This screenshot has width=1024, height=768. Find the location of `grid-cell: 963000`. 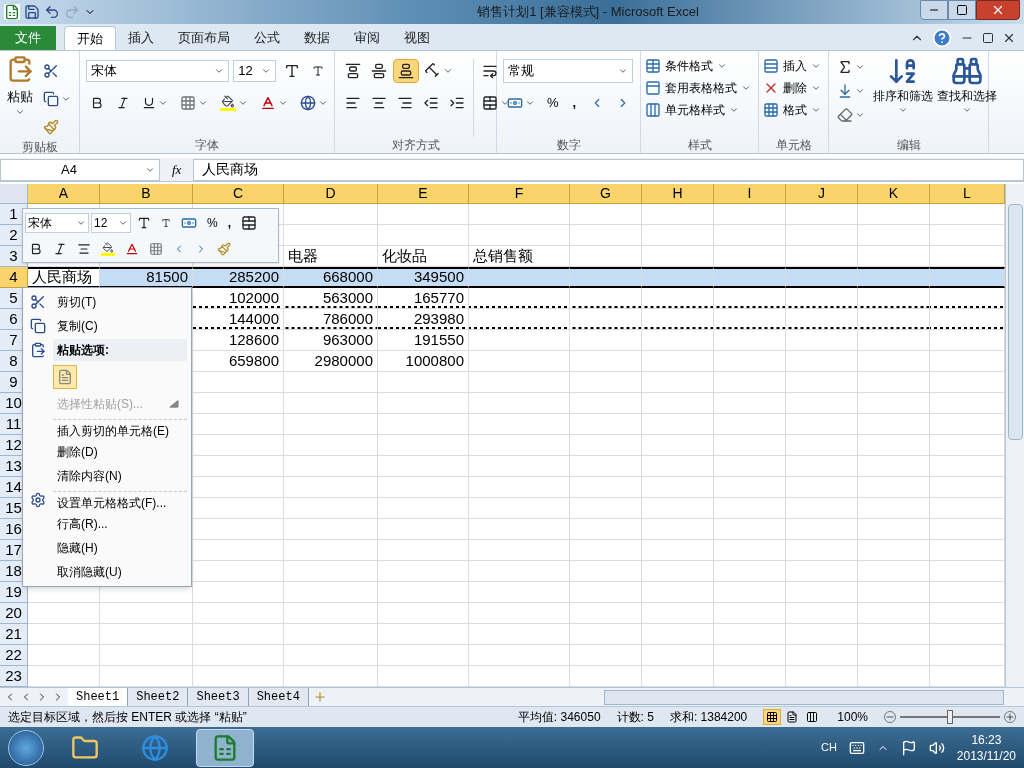

grid-cell: 963000 is located at coordinates (331, 340).